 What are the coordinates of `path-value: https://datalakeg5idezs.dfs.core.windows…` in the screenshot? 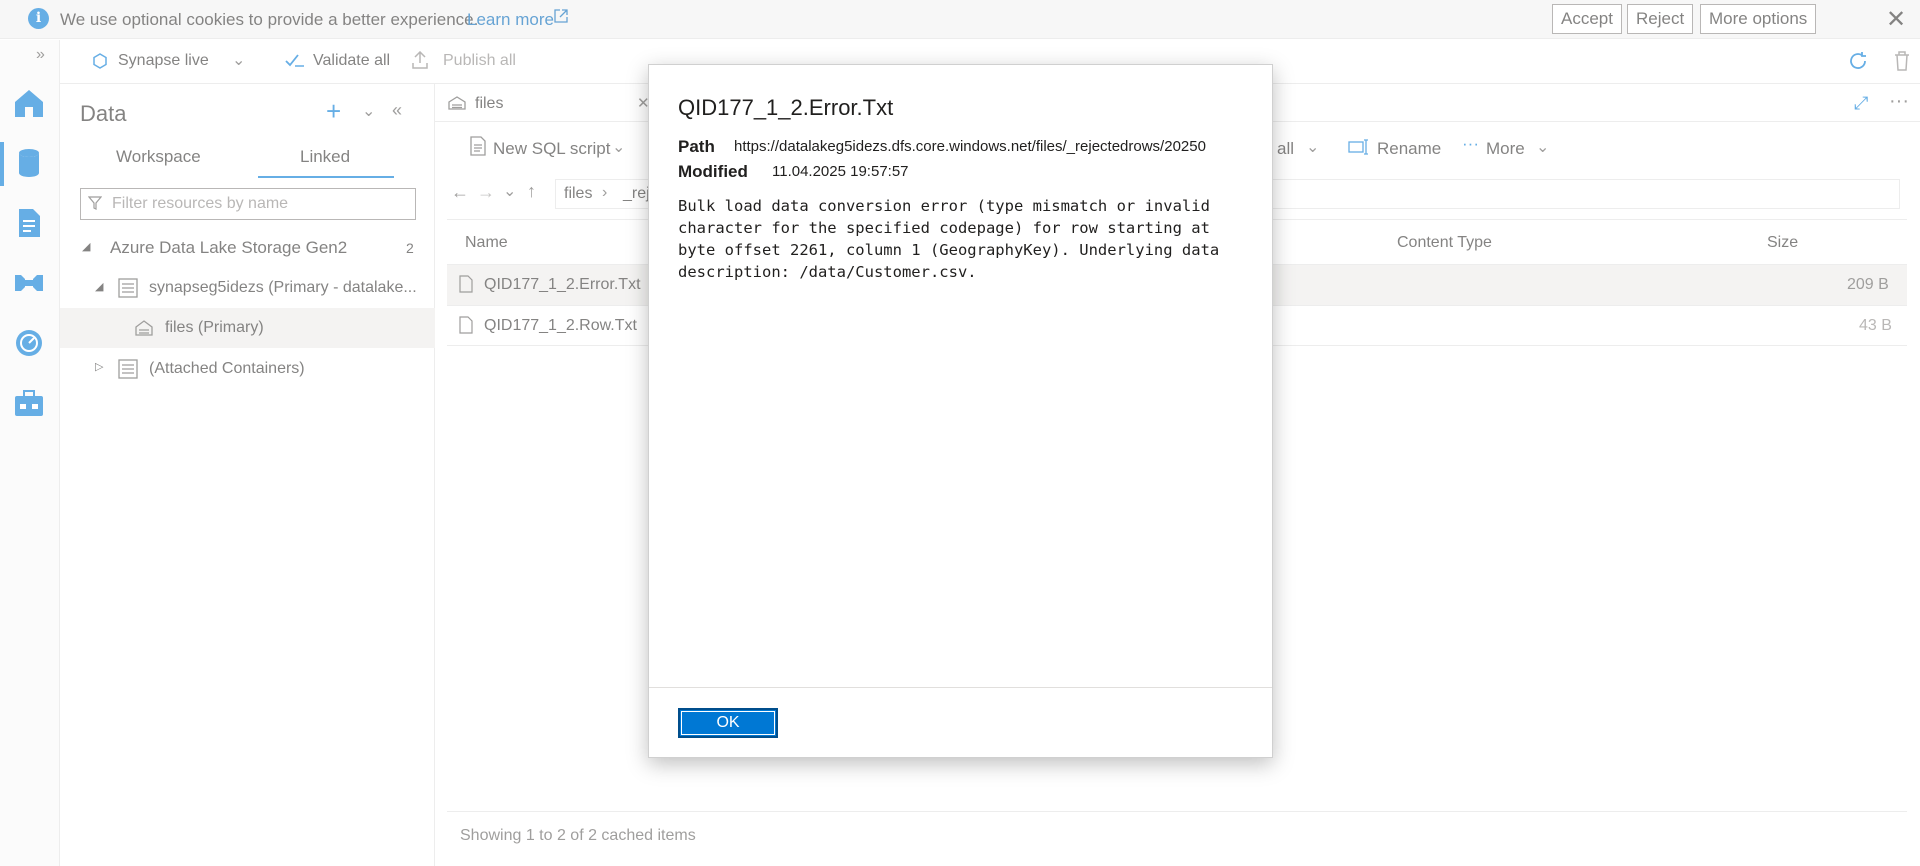 It's located at (970, 146).